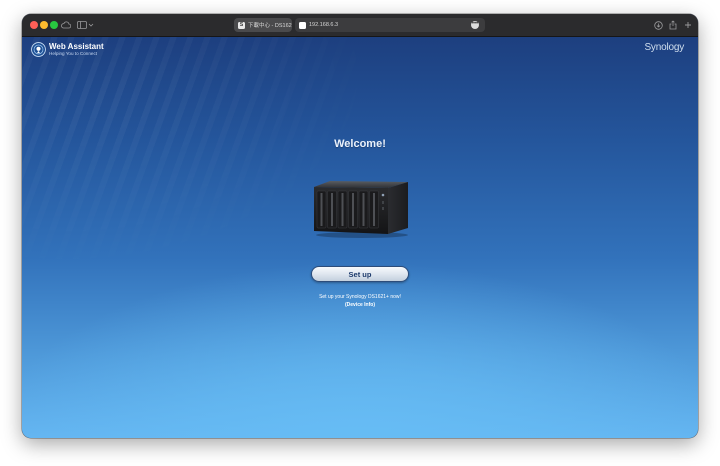  I want to click on chevron-down-icon, so click(91, 25).